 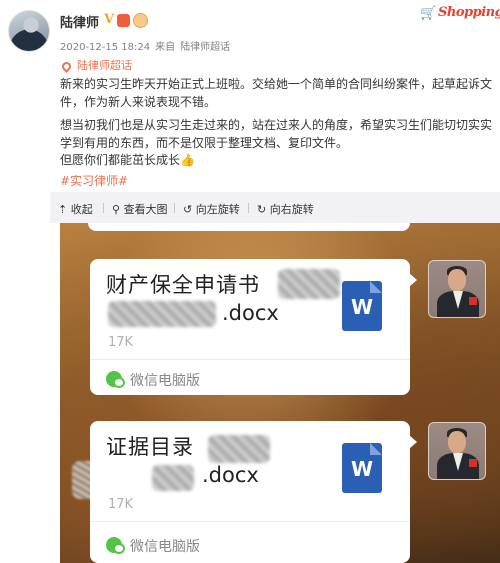 I want to click on shopping-logo: 🛒 Shopping, so click(x=457, y=14).